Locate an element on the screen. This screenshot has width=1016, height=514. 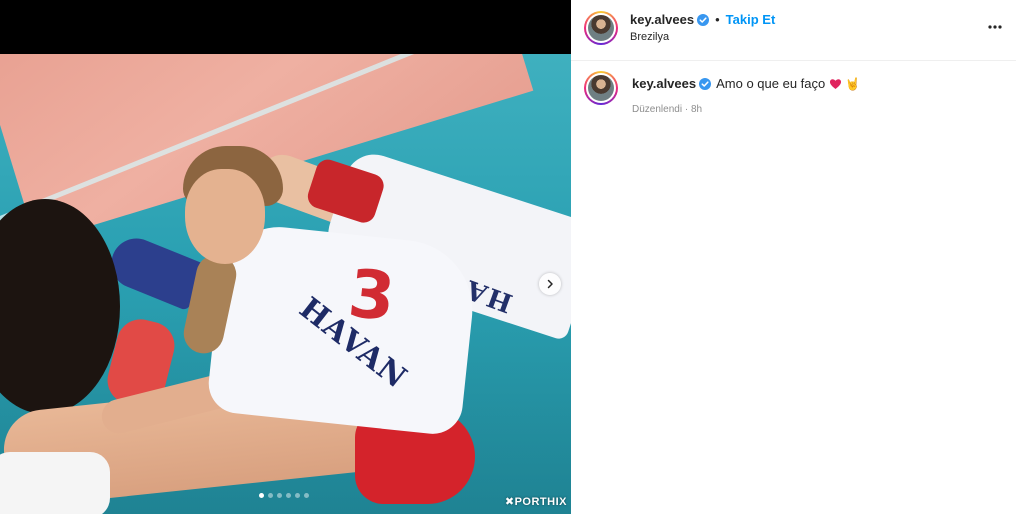
edited-label: Düzenlendi is located at coordinates (657, 109).